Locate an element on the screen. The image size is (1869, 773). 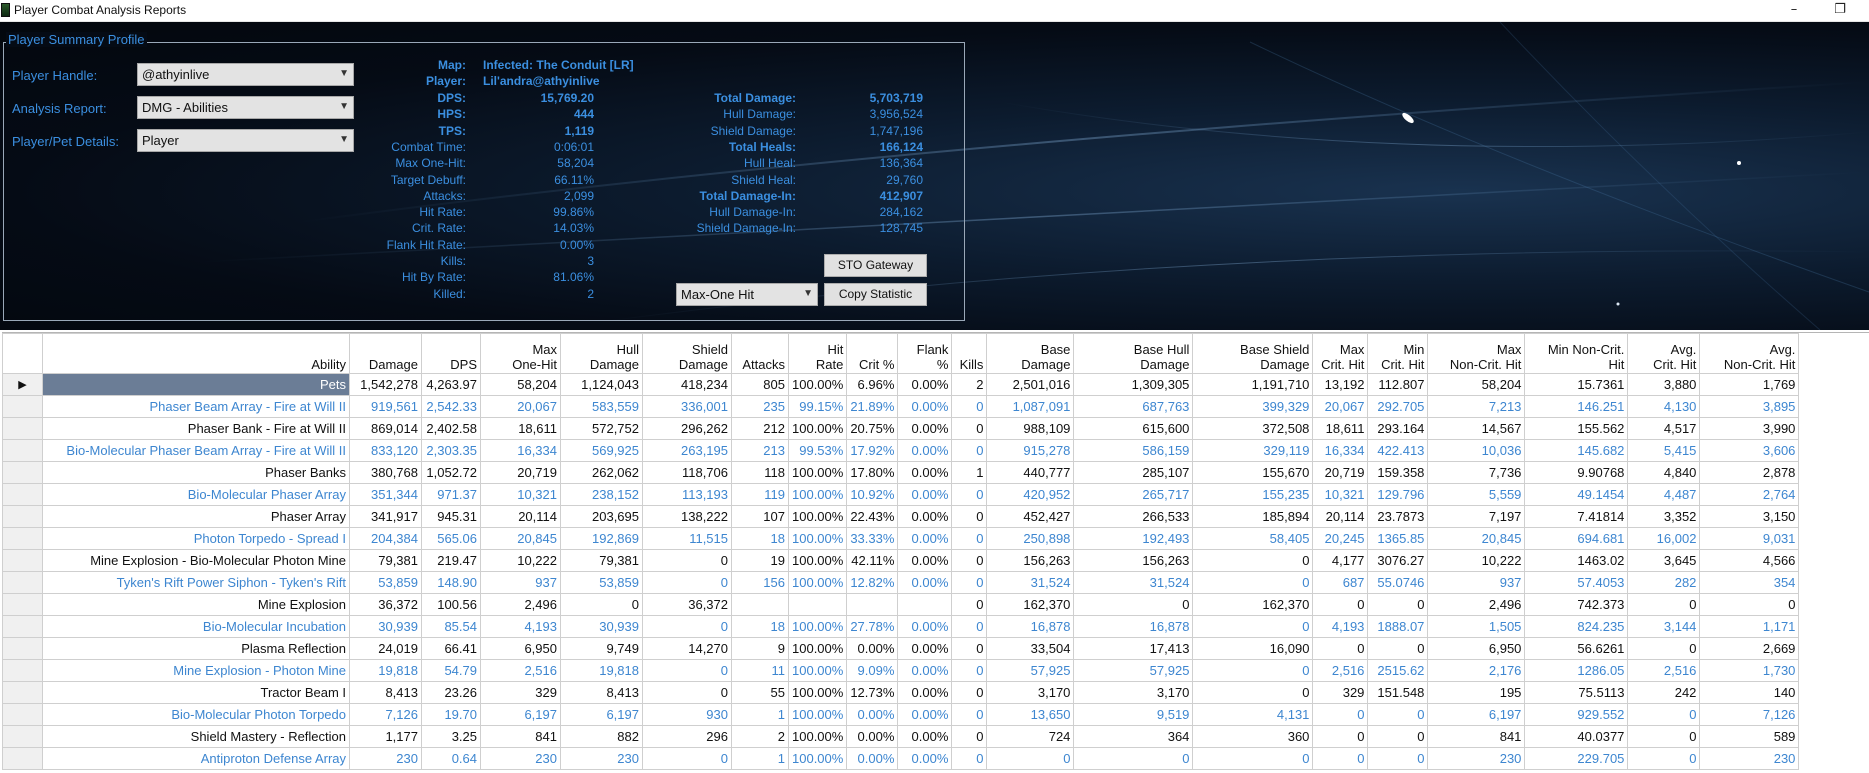
column-header: Base Damage is located at coordinates (1030, 353).